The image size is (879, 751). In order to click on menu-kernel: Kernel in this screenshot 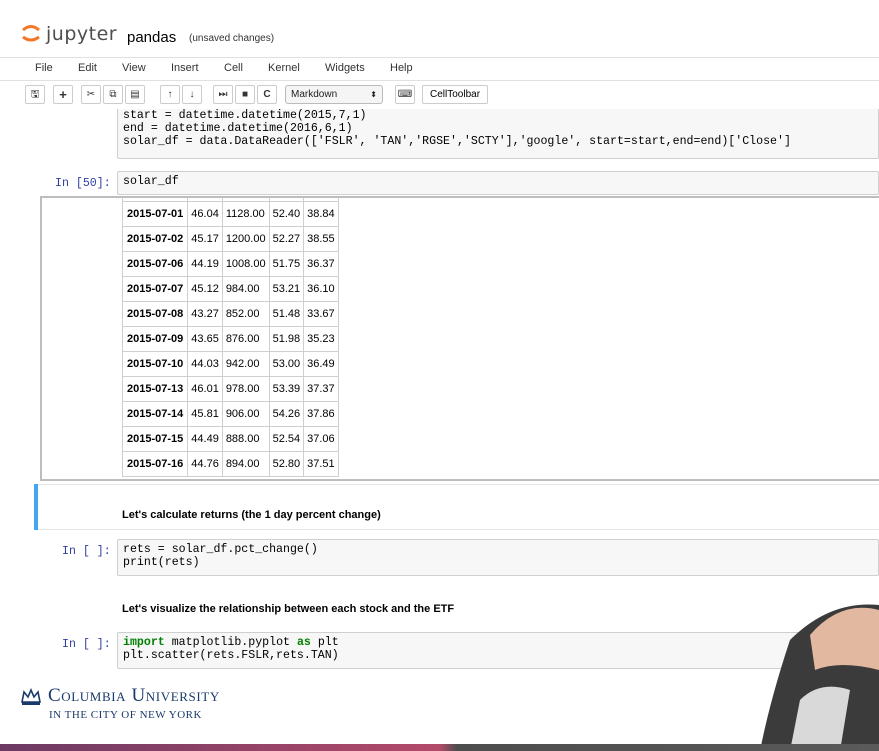, I will do `click(284, 68)`.